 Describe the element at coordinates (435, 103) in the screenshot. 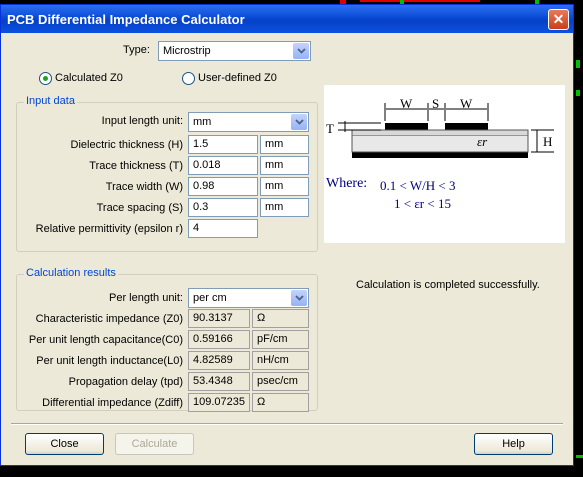

I see `spacing-label: S` at that location.